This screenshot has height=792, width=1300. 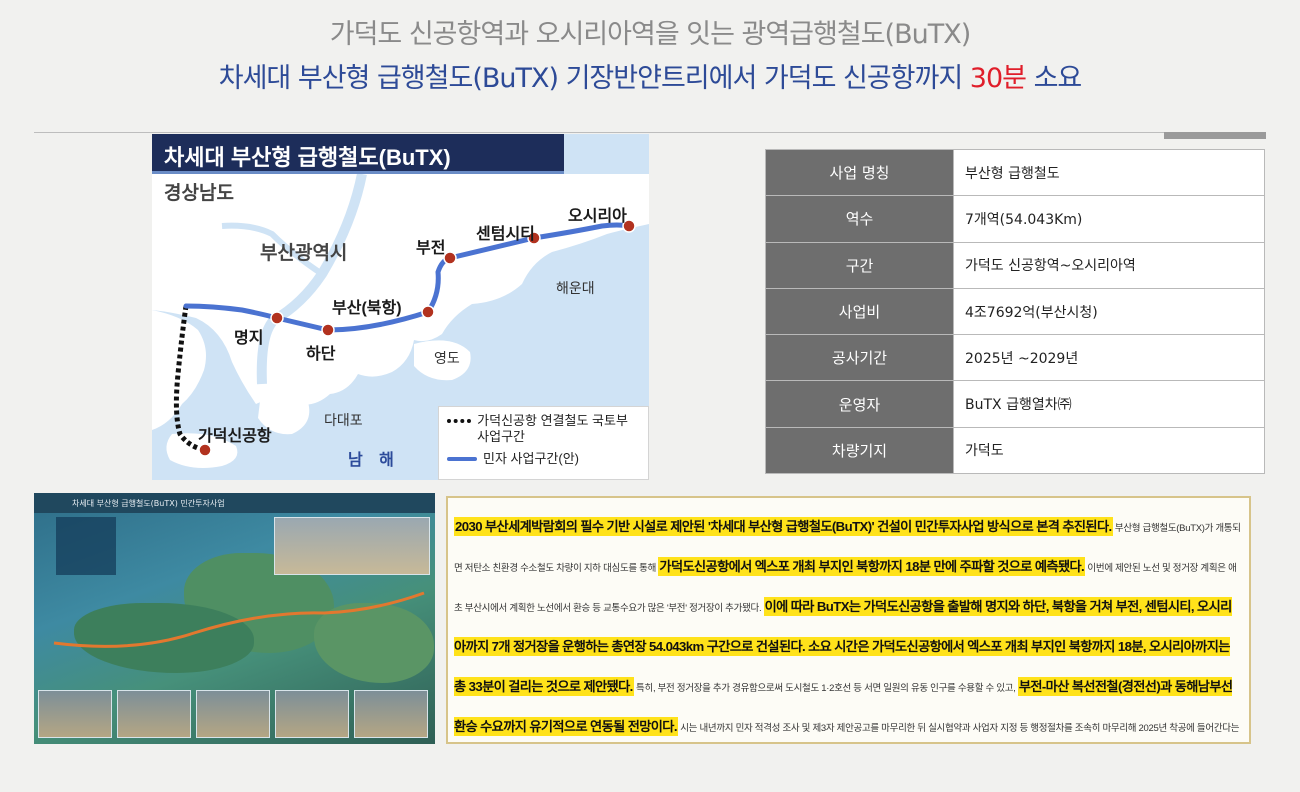 I want to click on station-label: 가덕신공항, so click(x=235, y=436).